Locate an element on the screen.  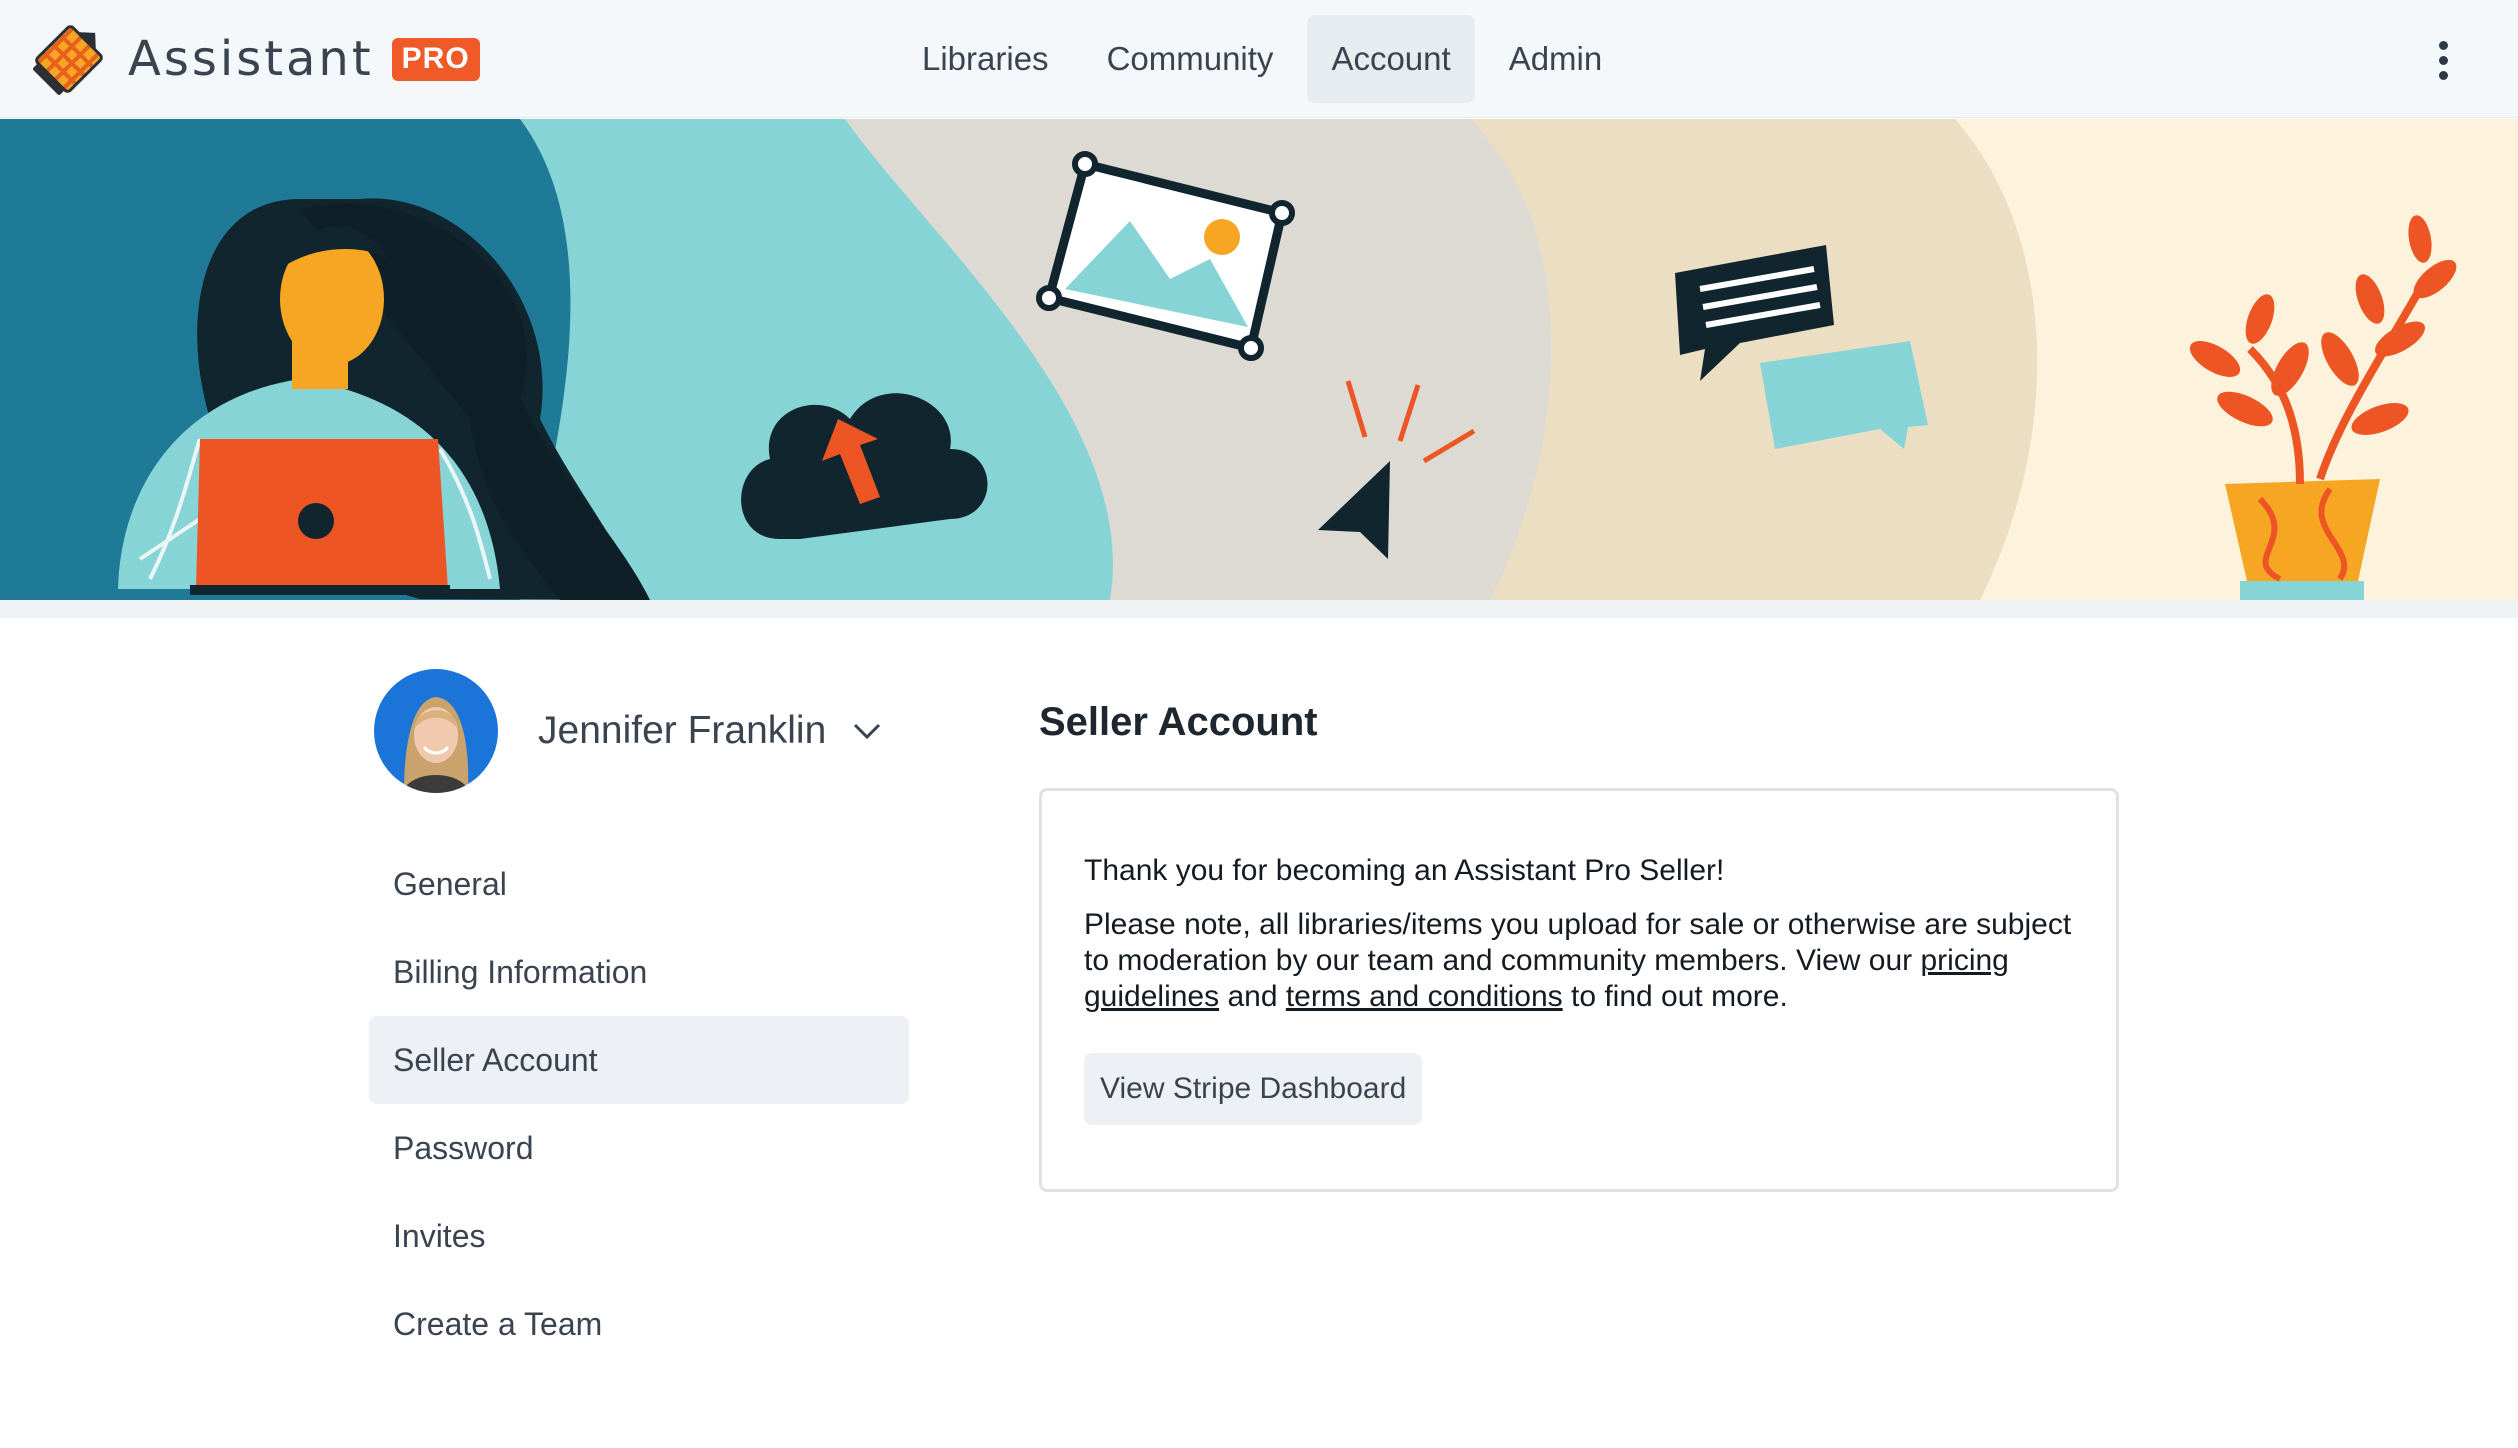
view-stripe-dashboard-button: View Stripe Dashboard is located at coordinates (1253, 1089).